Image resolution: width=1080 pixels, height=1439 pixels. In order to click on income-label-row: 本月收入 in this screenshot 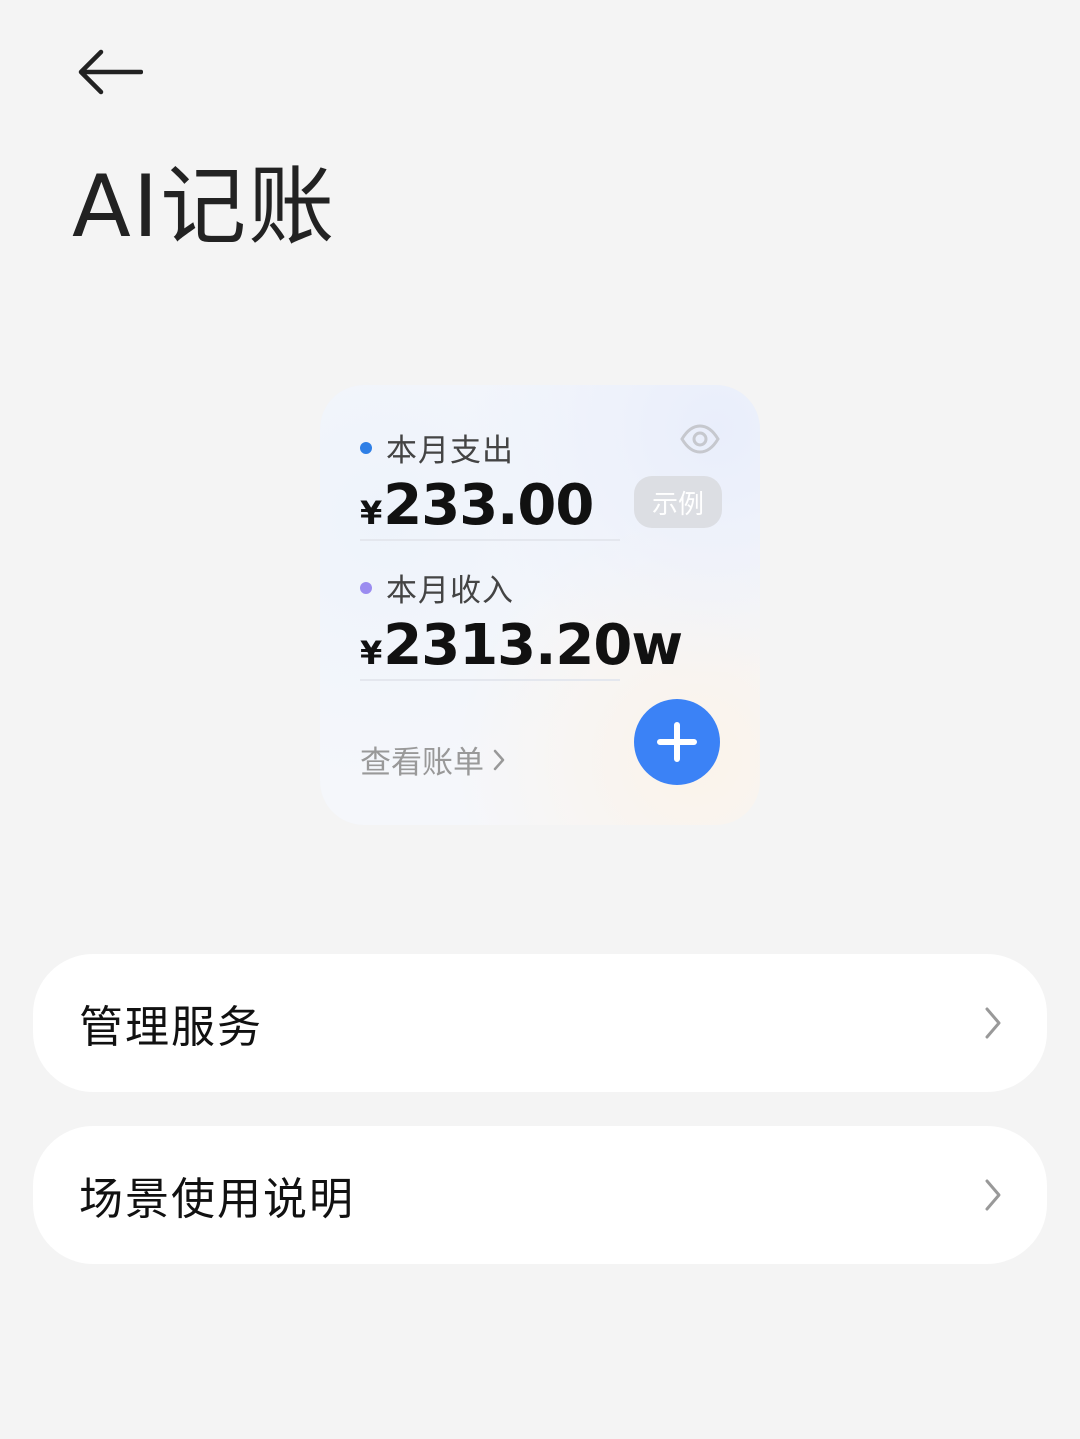, I will do `click(437, 587)`.